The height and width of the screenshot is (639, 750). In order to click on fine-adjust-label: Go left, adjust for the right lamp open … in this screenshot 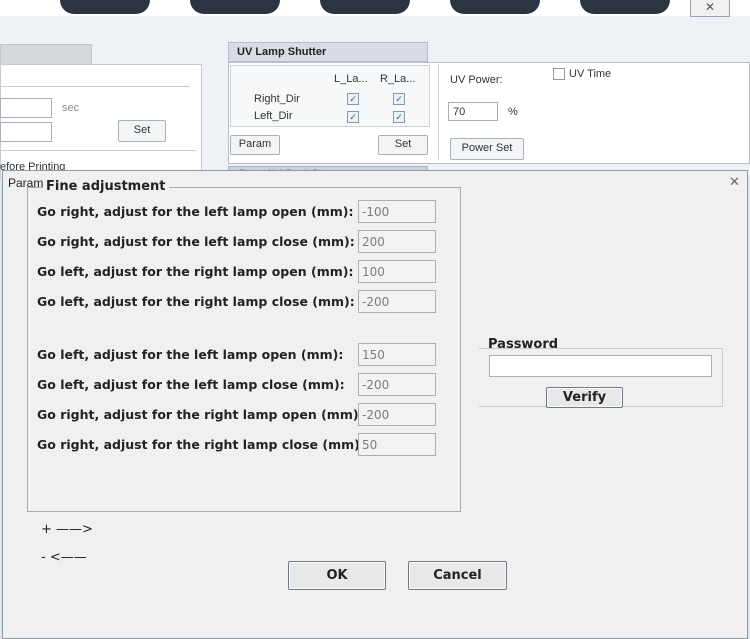, I will do `click(195, 271)`.